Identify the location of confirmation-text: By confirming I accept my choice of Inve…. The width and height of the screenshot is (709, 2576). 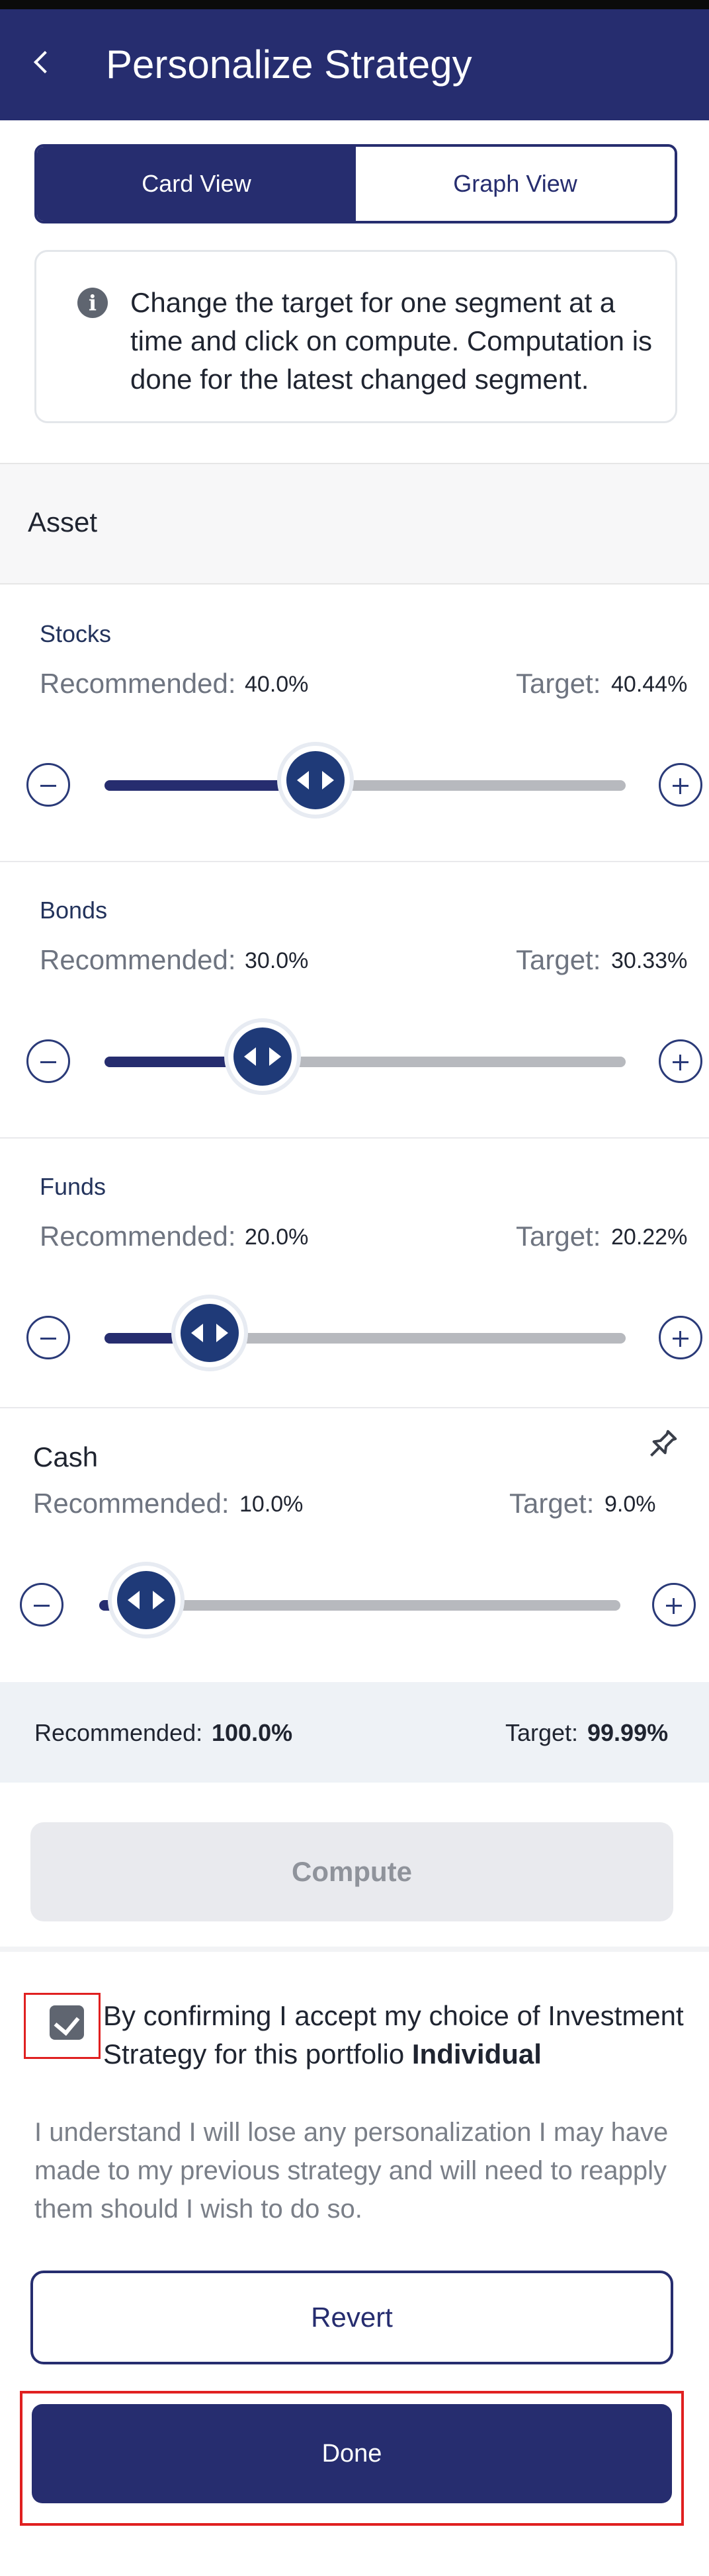
(400, 2035).